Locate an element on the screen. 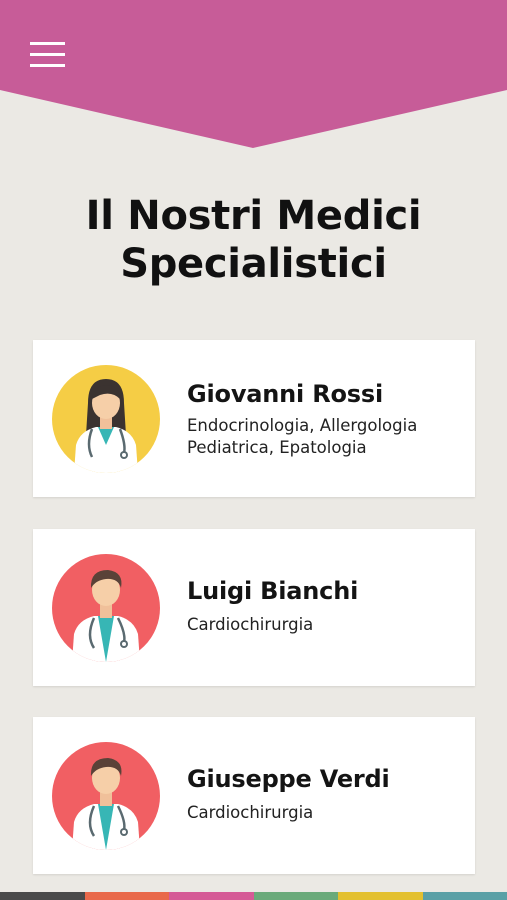 This screenshot has height=900, width=507. menu-button is located at coordinates (48, 55).